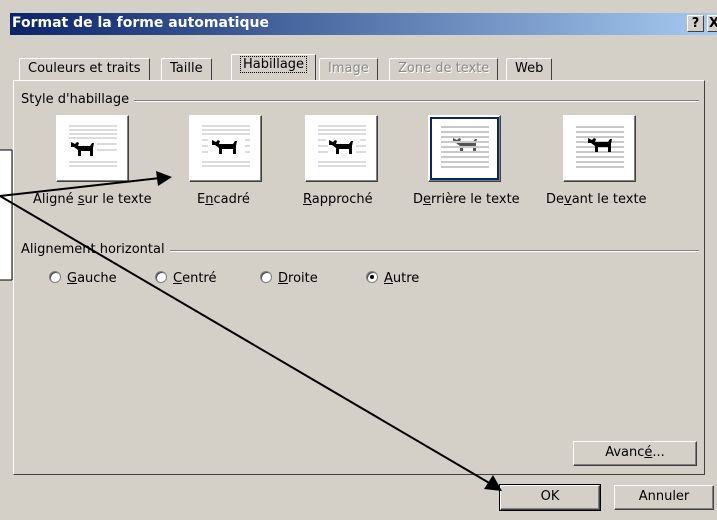  Describe the element at coordinates (185, 278) in the screenshot. I see `radio-center: Centré` at that location.